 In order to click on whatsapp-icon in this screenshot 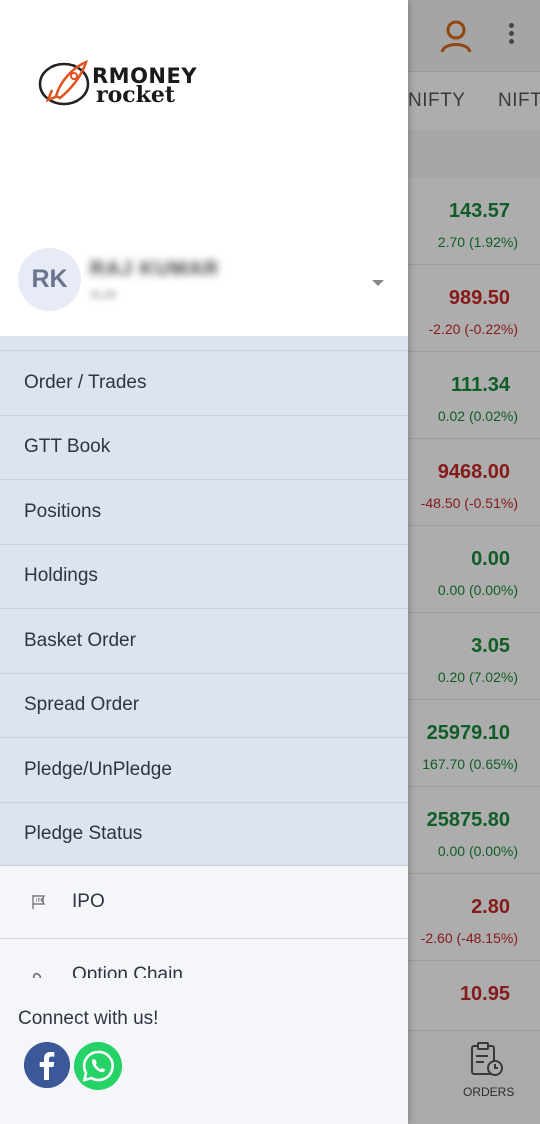, I will do `click(98, 1066)`.